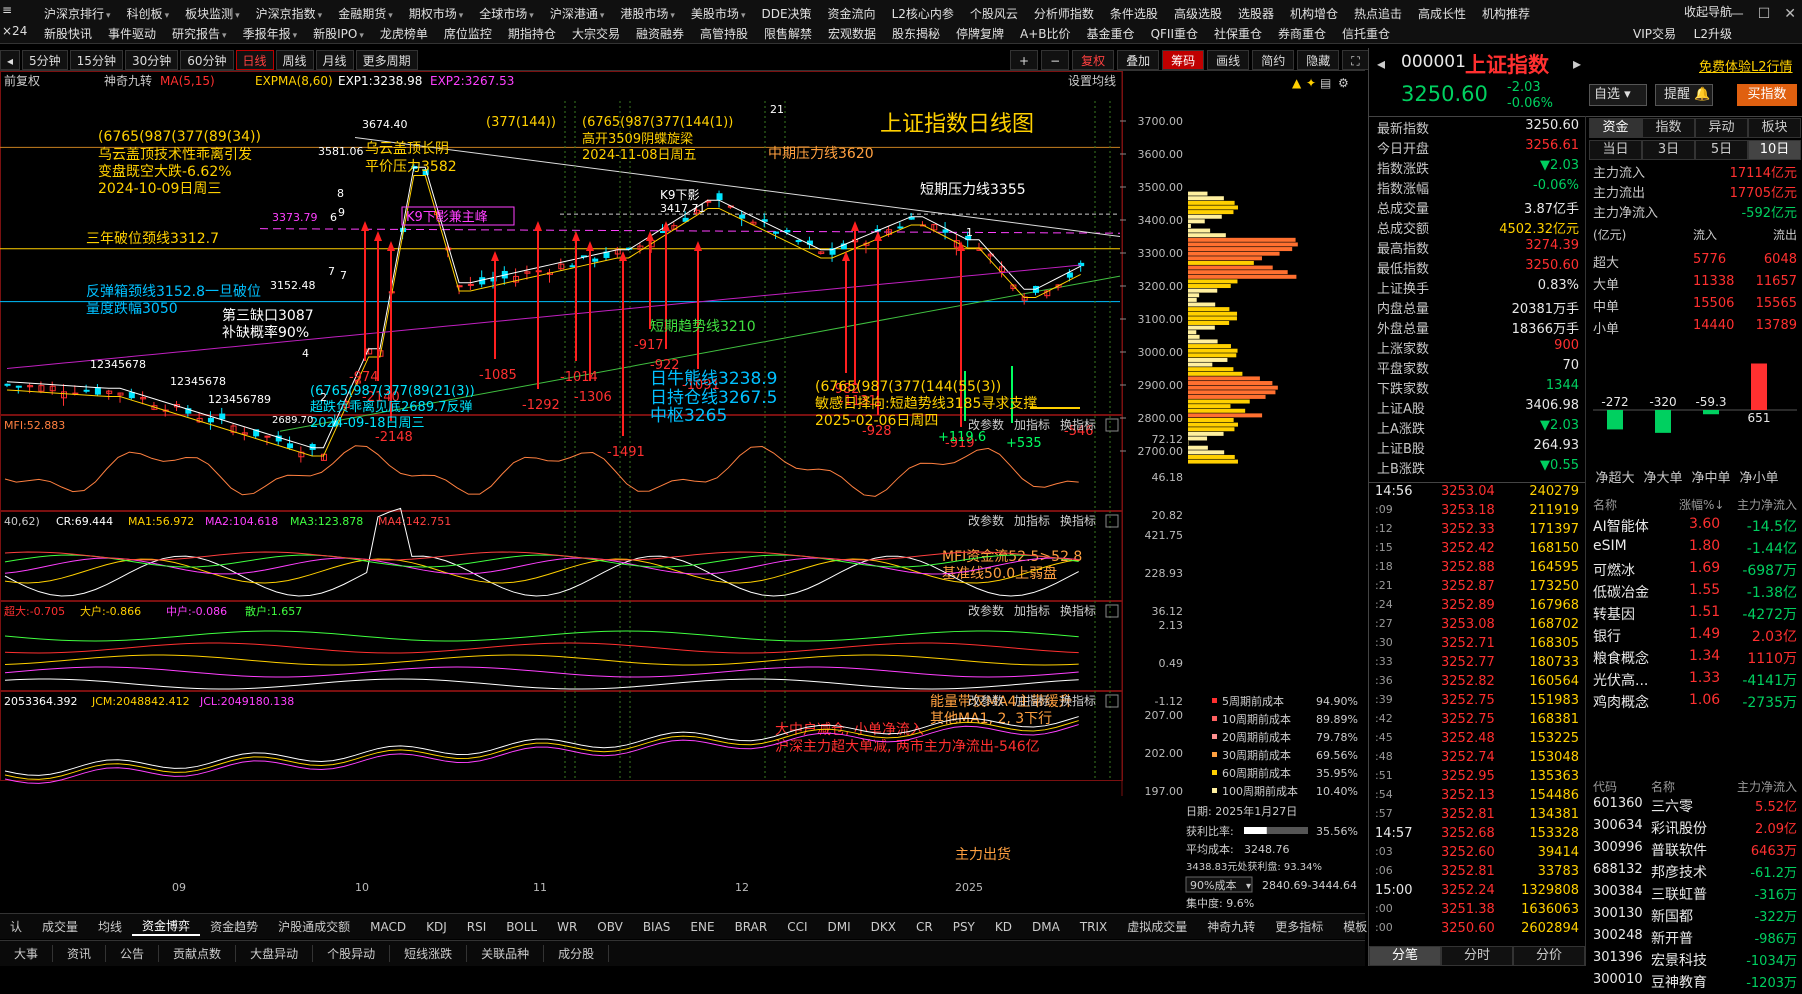 Image resolution: width=1802 pixels, height=994 pixels. Describe the element at coordinates (980, 33) in the screenshot. I see `nav-item: 停牌复牌` at that location.